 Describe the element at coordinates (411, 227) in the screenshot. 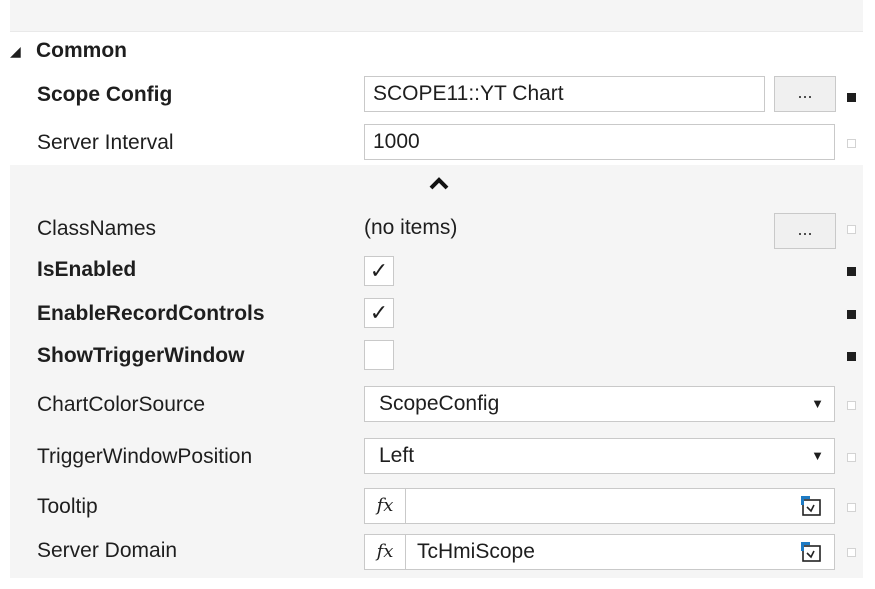

I see `classnames-value: (no items)` at that location.